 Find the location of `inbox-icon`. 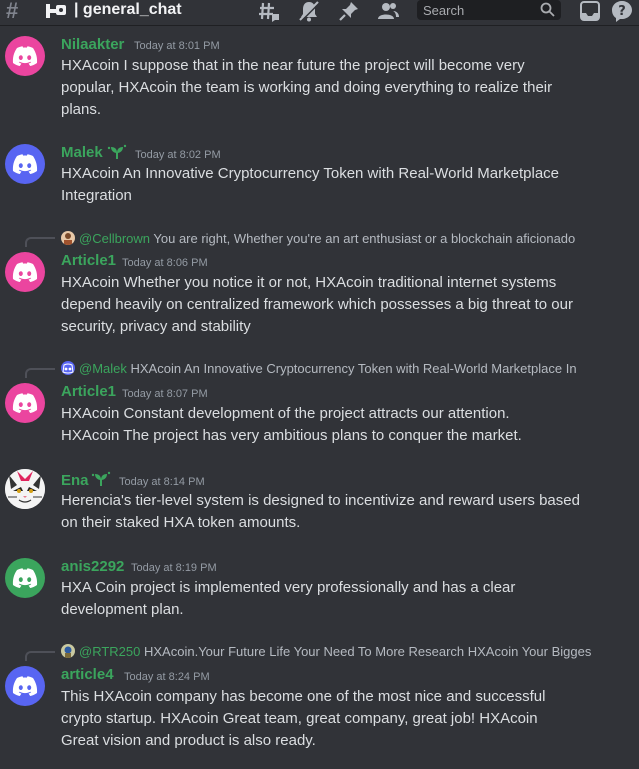

inbox-icon is located at coordinates (590, 11).